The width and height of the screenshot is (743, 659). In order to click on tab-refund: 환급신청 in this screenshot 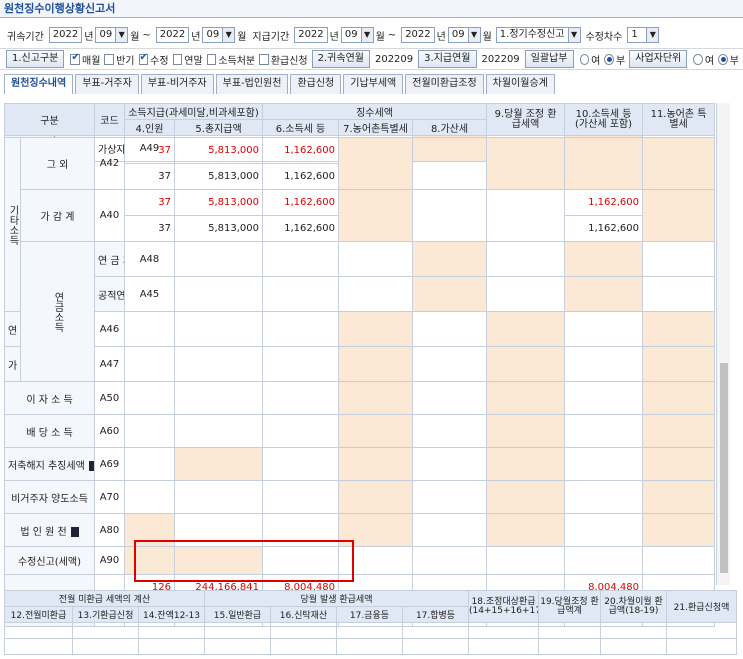, I will do `click(316, 84)`.